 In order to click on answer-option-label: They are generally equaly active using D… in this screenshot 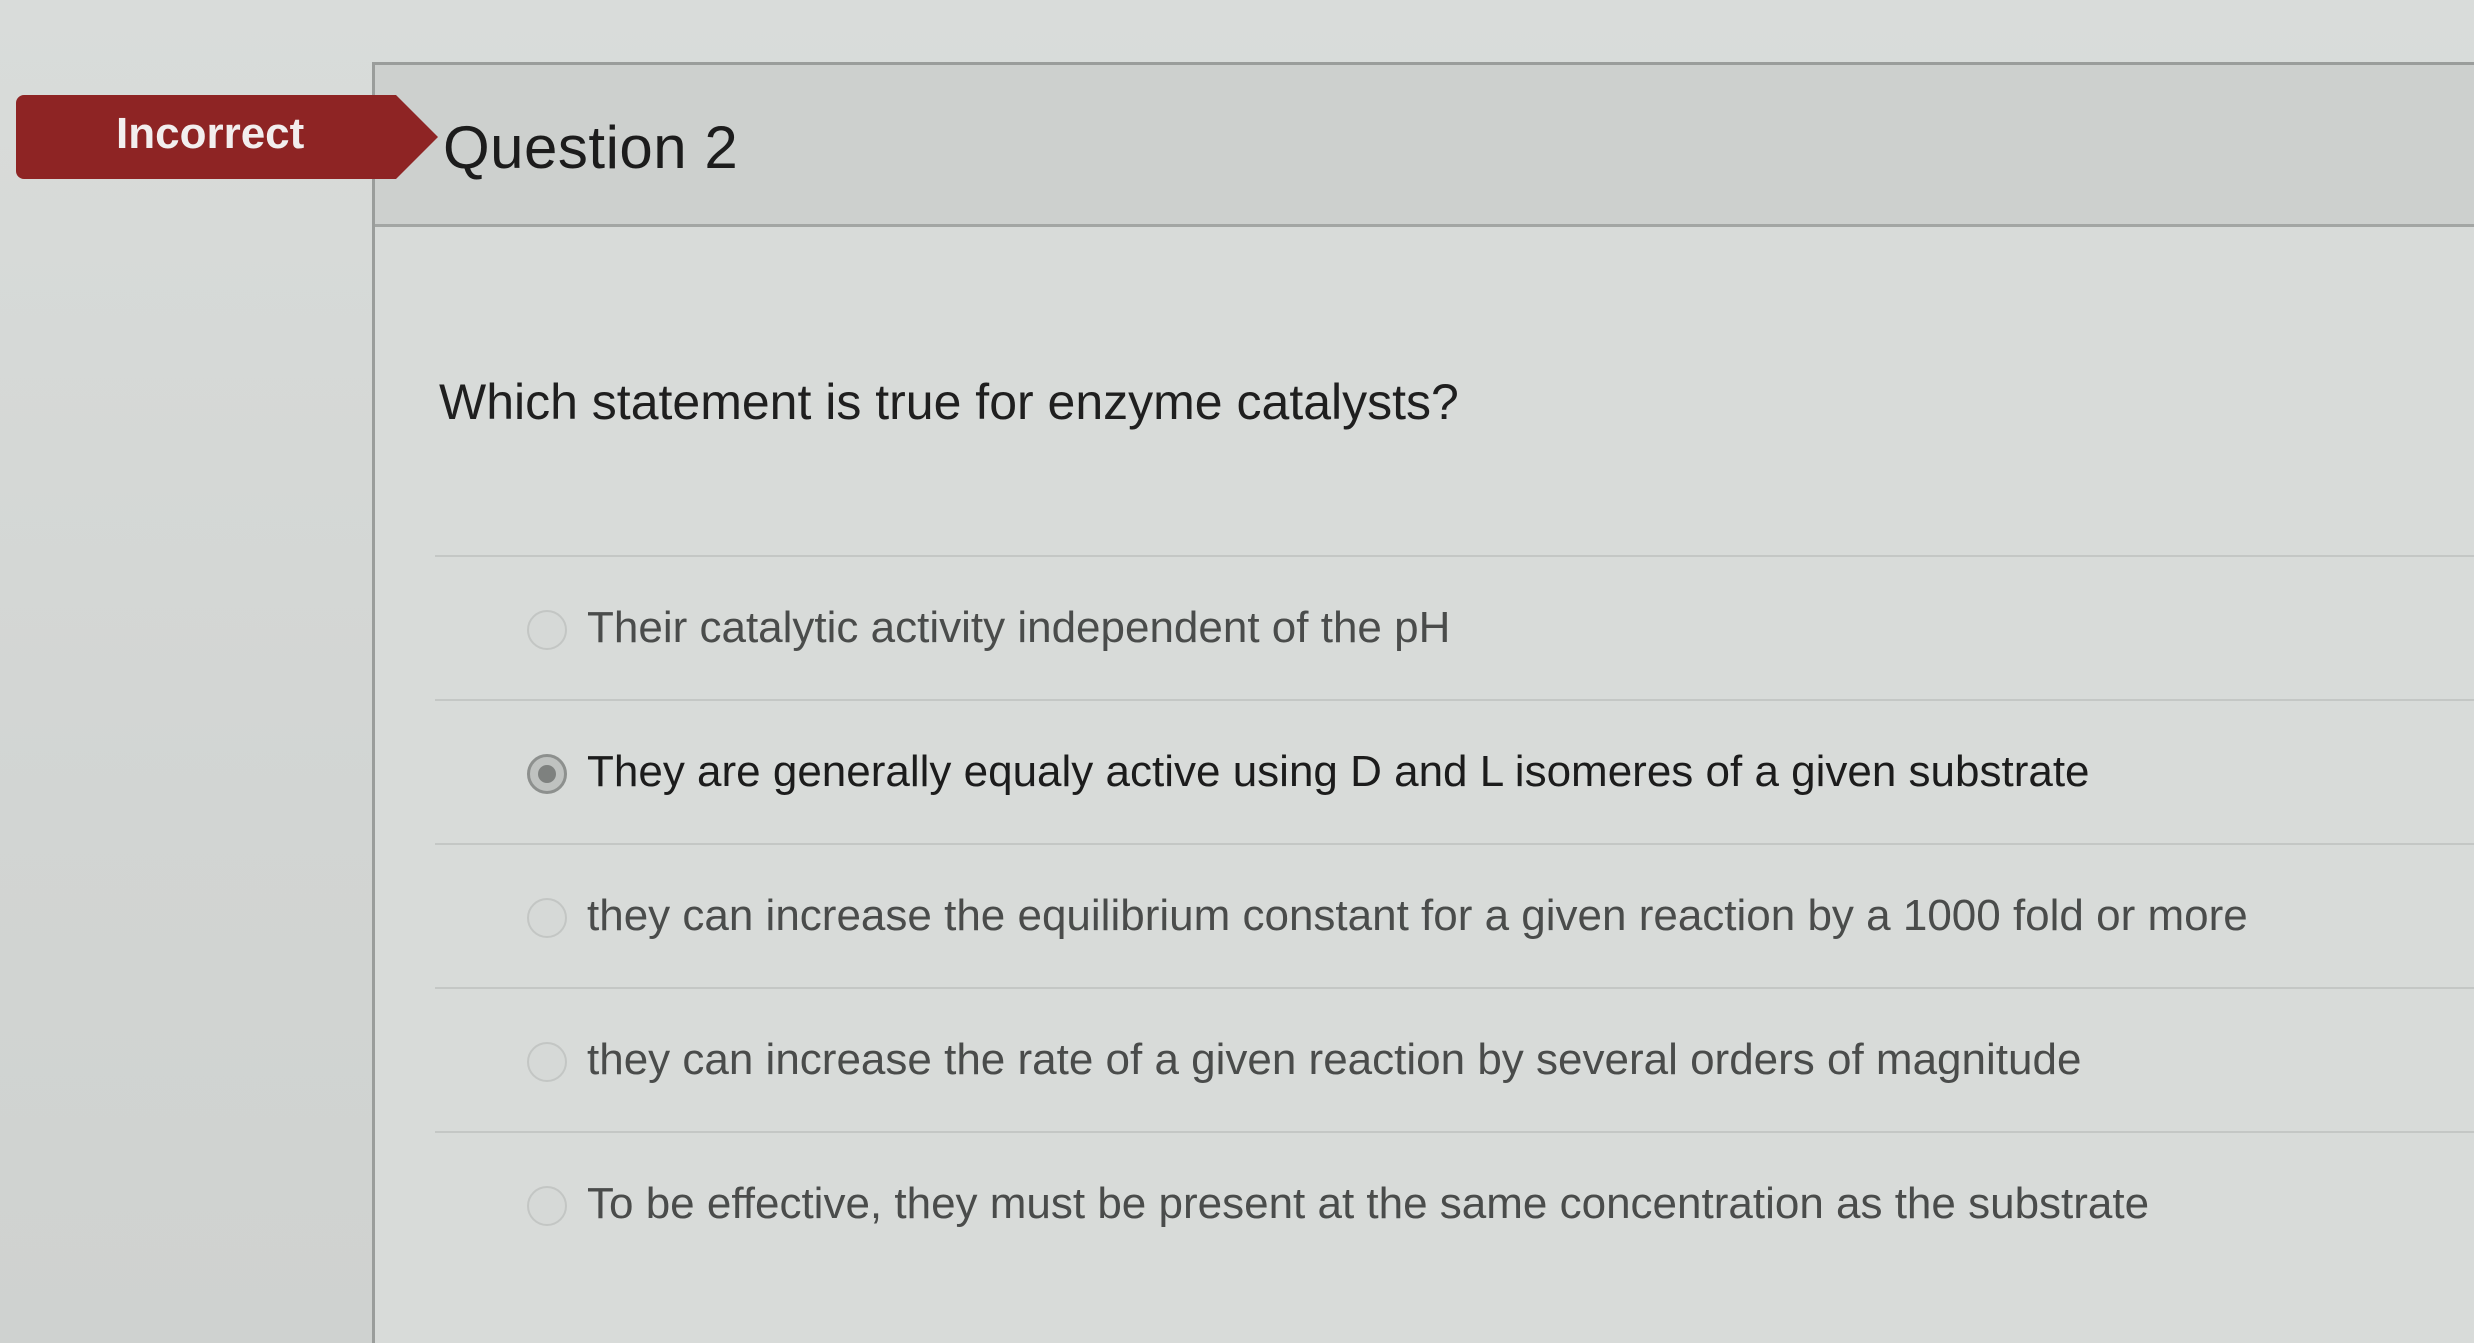, I will do `click(1338, 771)`.